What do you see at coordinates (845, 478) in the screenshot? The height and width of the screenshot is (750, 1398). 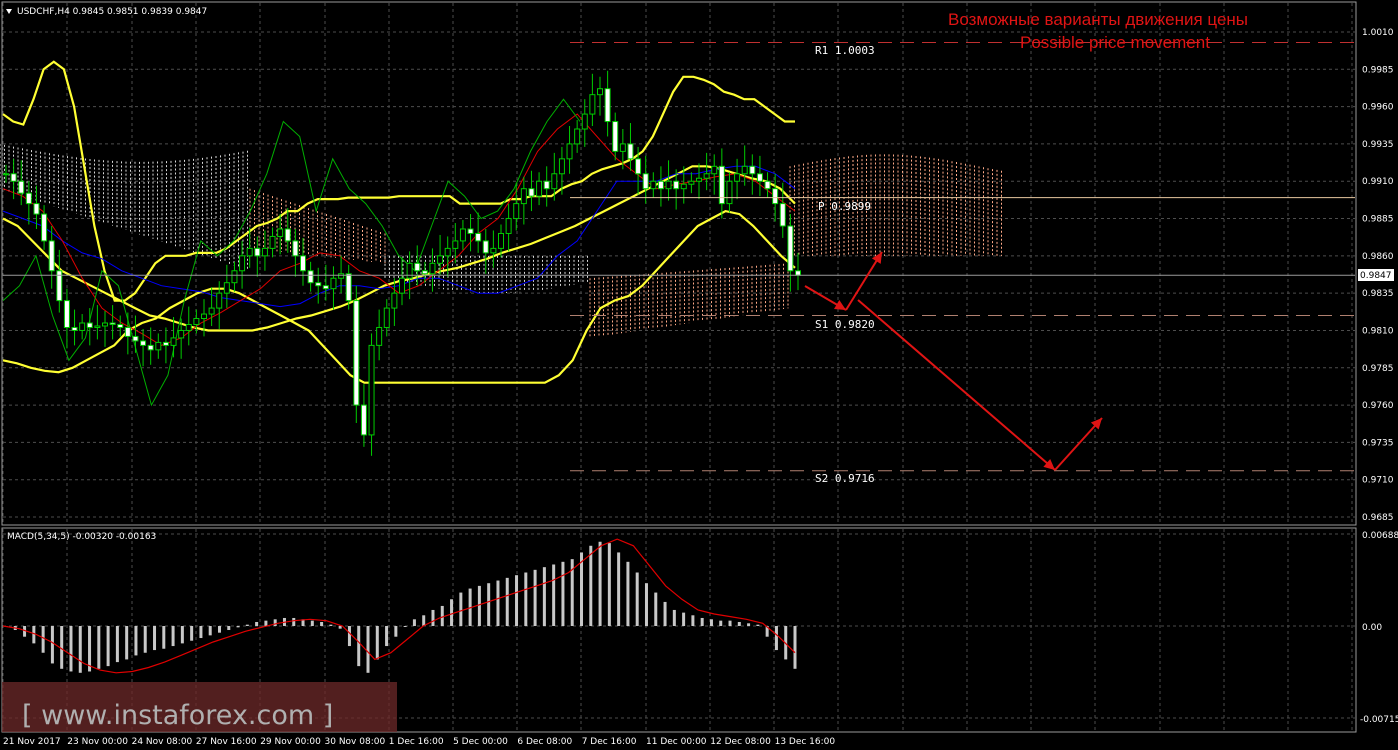 I see `level-label-s2: S2 0.9716` at bounding box center [845, 478].